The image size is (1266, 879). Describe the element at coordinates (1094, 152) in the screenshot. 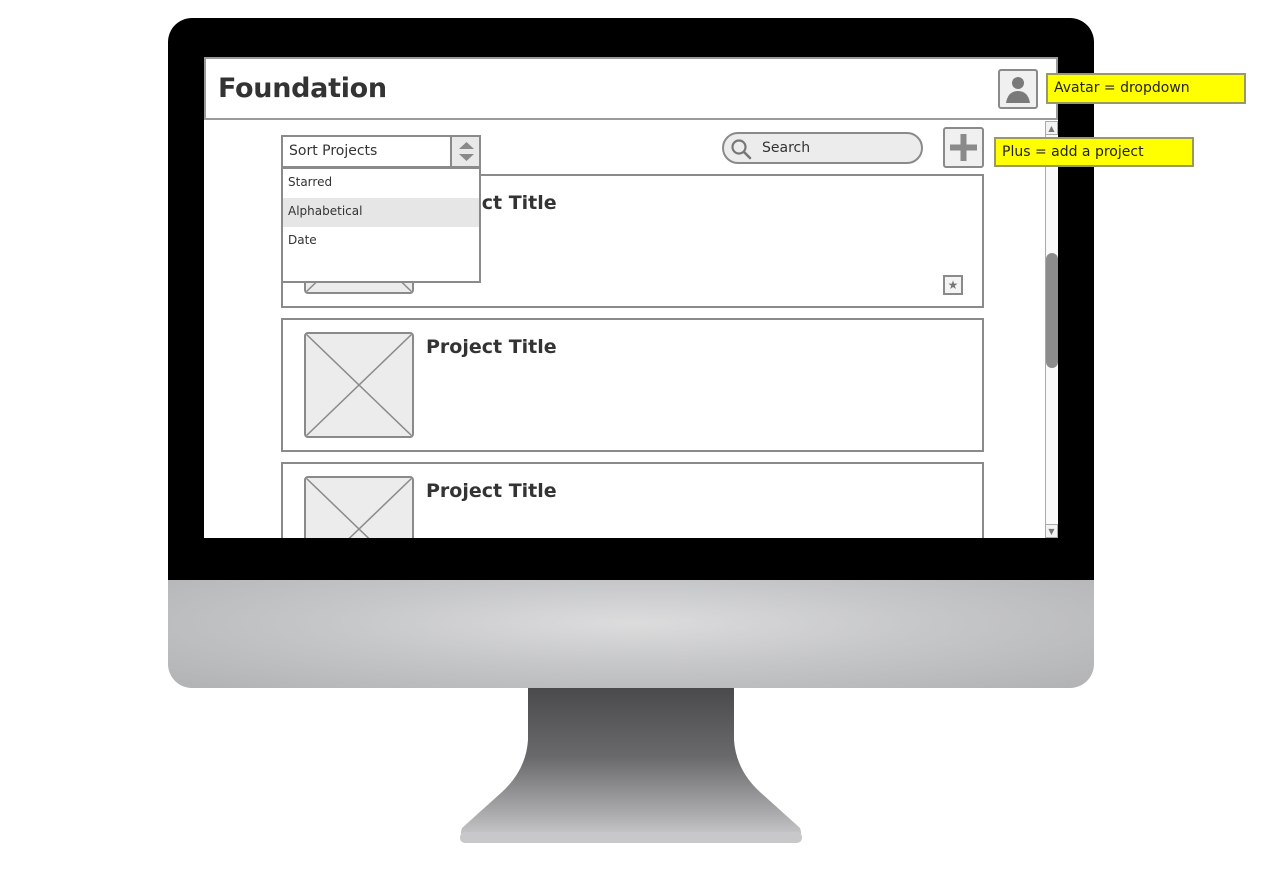

I see `plus-annotation-note: Plus = add a project` at that location.